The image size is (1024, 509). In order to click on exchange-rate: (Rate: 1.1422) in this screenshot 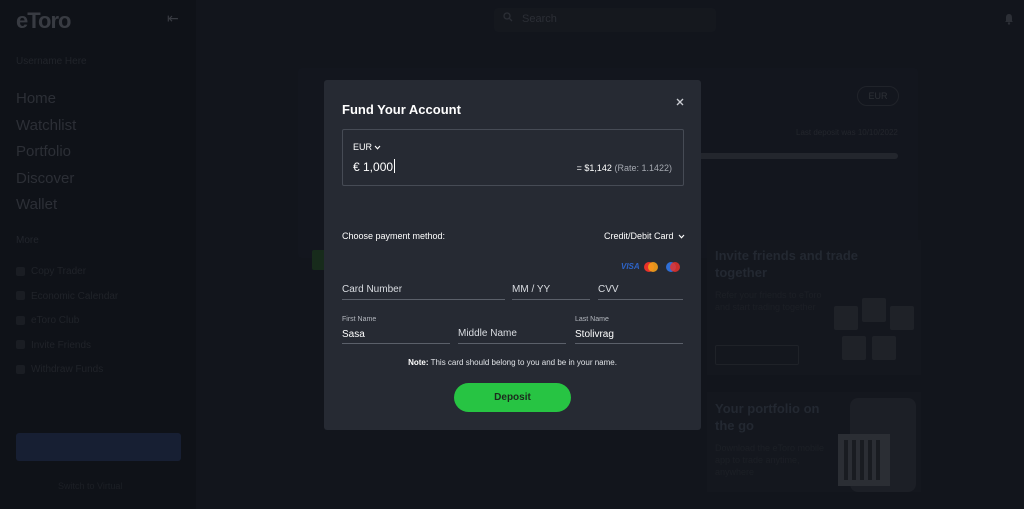, I will do `click(643, 168)`.